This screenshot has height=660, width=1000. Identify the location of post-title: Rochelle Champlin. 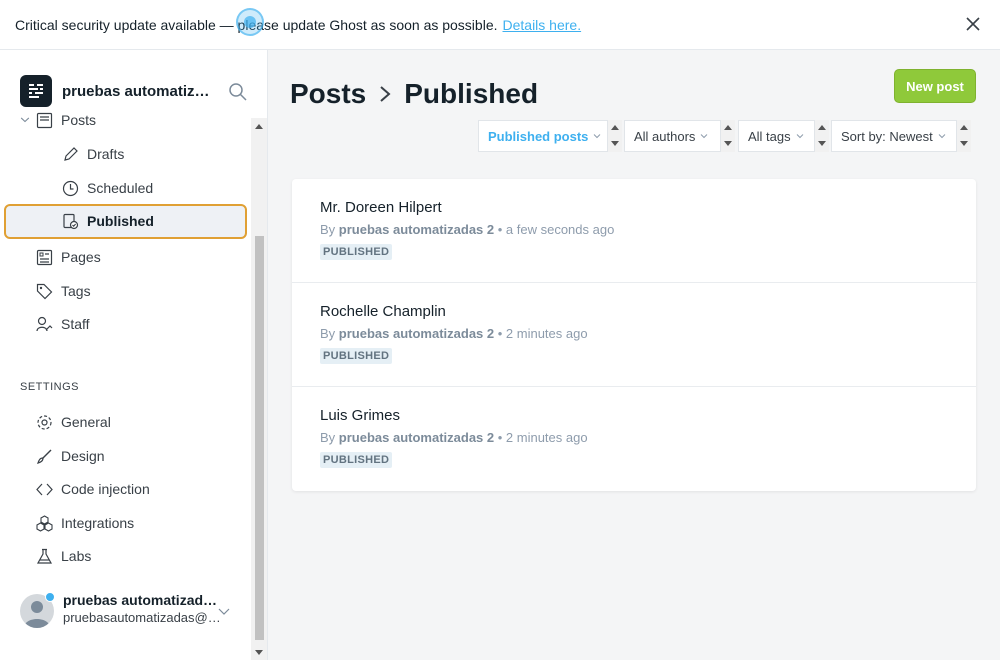
(383, 311).